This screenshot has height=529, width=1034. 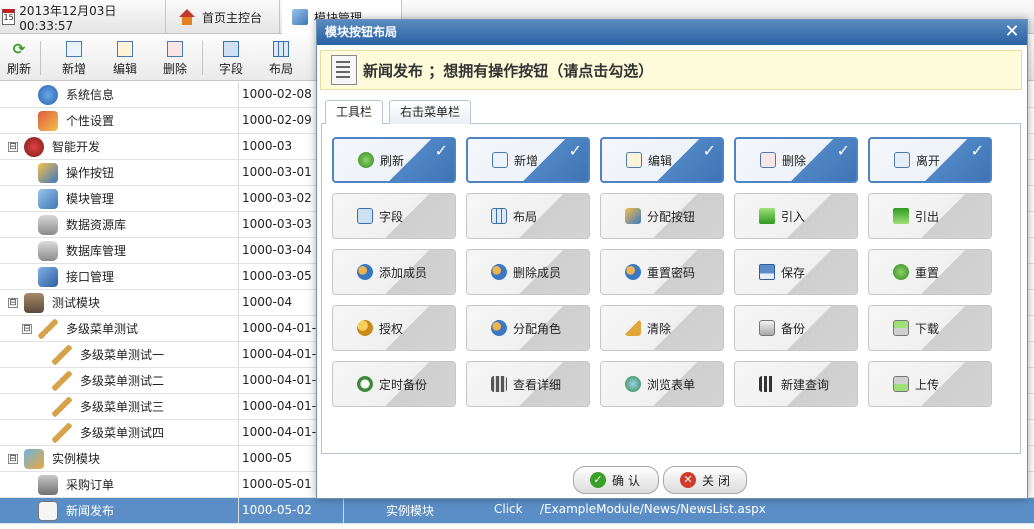 What do you see at coordinates (633, 272) in the screenshot?
I see `reset-password-icon` at bounding box center [633, 272].